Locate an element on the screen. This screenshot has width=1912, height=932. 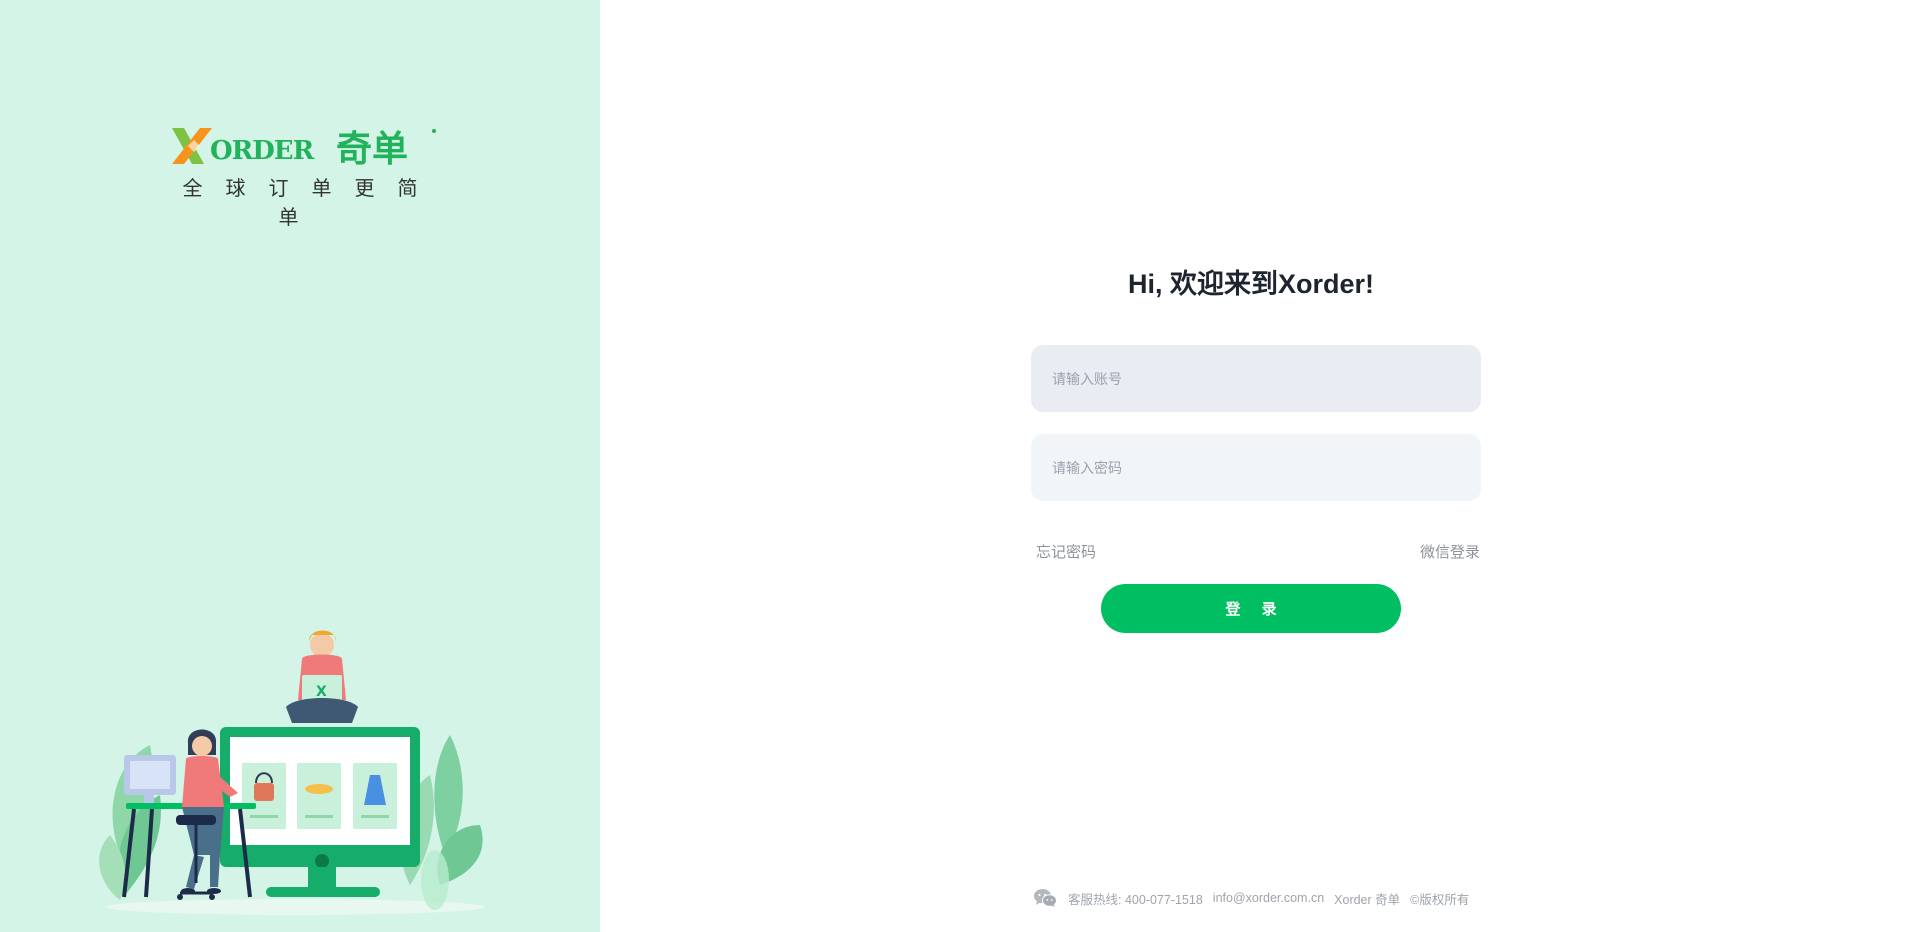
wechat-login-link: 微信登录 is located at coordinates (1450, 551).